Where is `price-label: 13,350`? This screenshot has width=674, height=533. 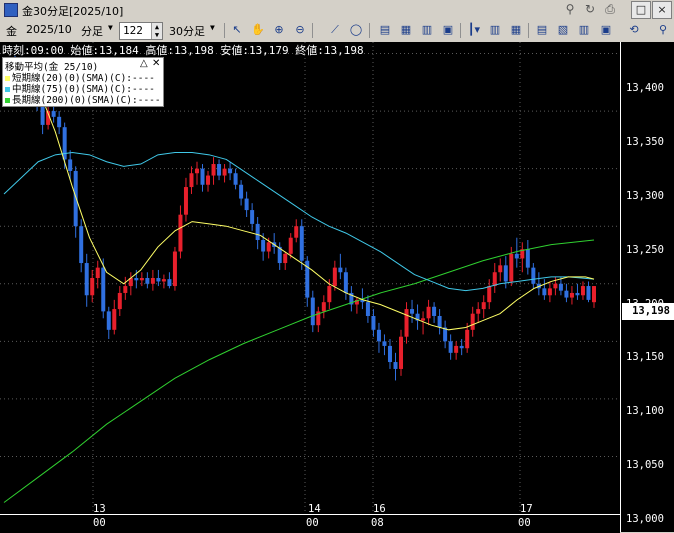
price-label: 13,350 is located at coordinates (645, 142).